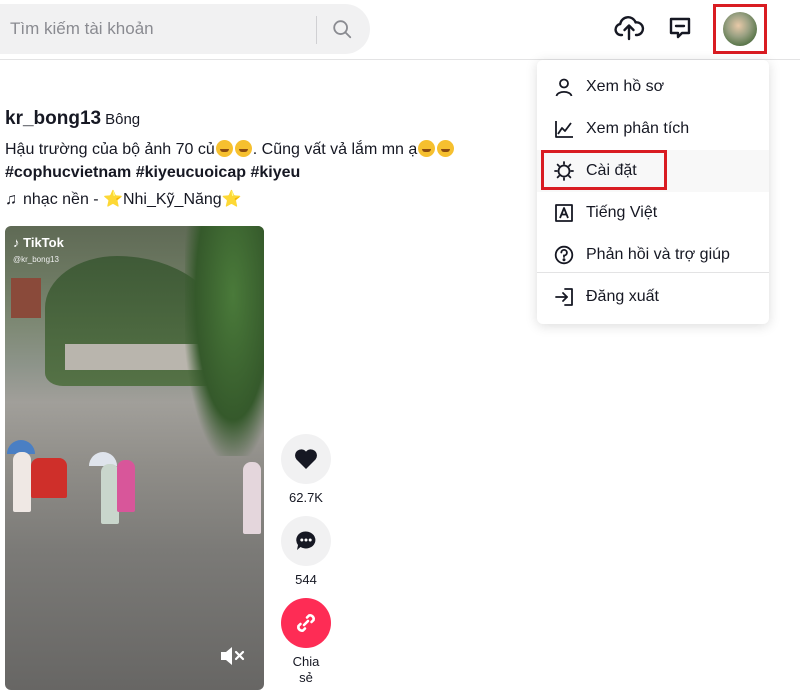 The width and height of the screenshot is (800, 700). What do you see at coordinates (38, 242) in the screenshot?
I see `tiktok-watermark: ♪ TikTok` at bounding box center [38, 242].